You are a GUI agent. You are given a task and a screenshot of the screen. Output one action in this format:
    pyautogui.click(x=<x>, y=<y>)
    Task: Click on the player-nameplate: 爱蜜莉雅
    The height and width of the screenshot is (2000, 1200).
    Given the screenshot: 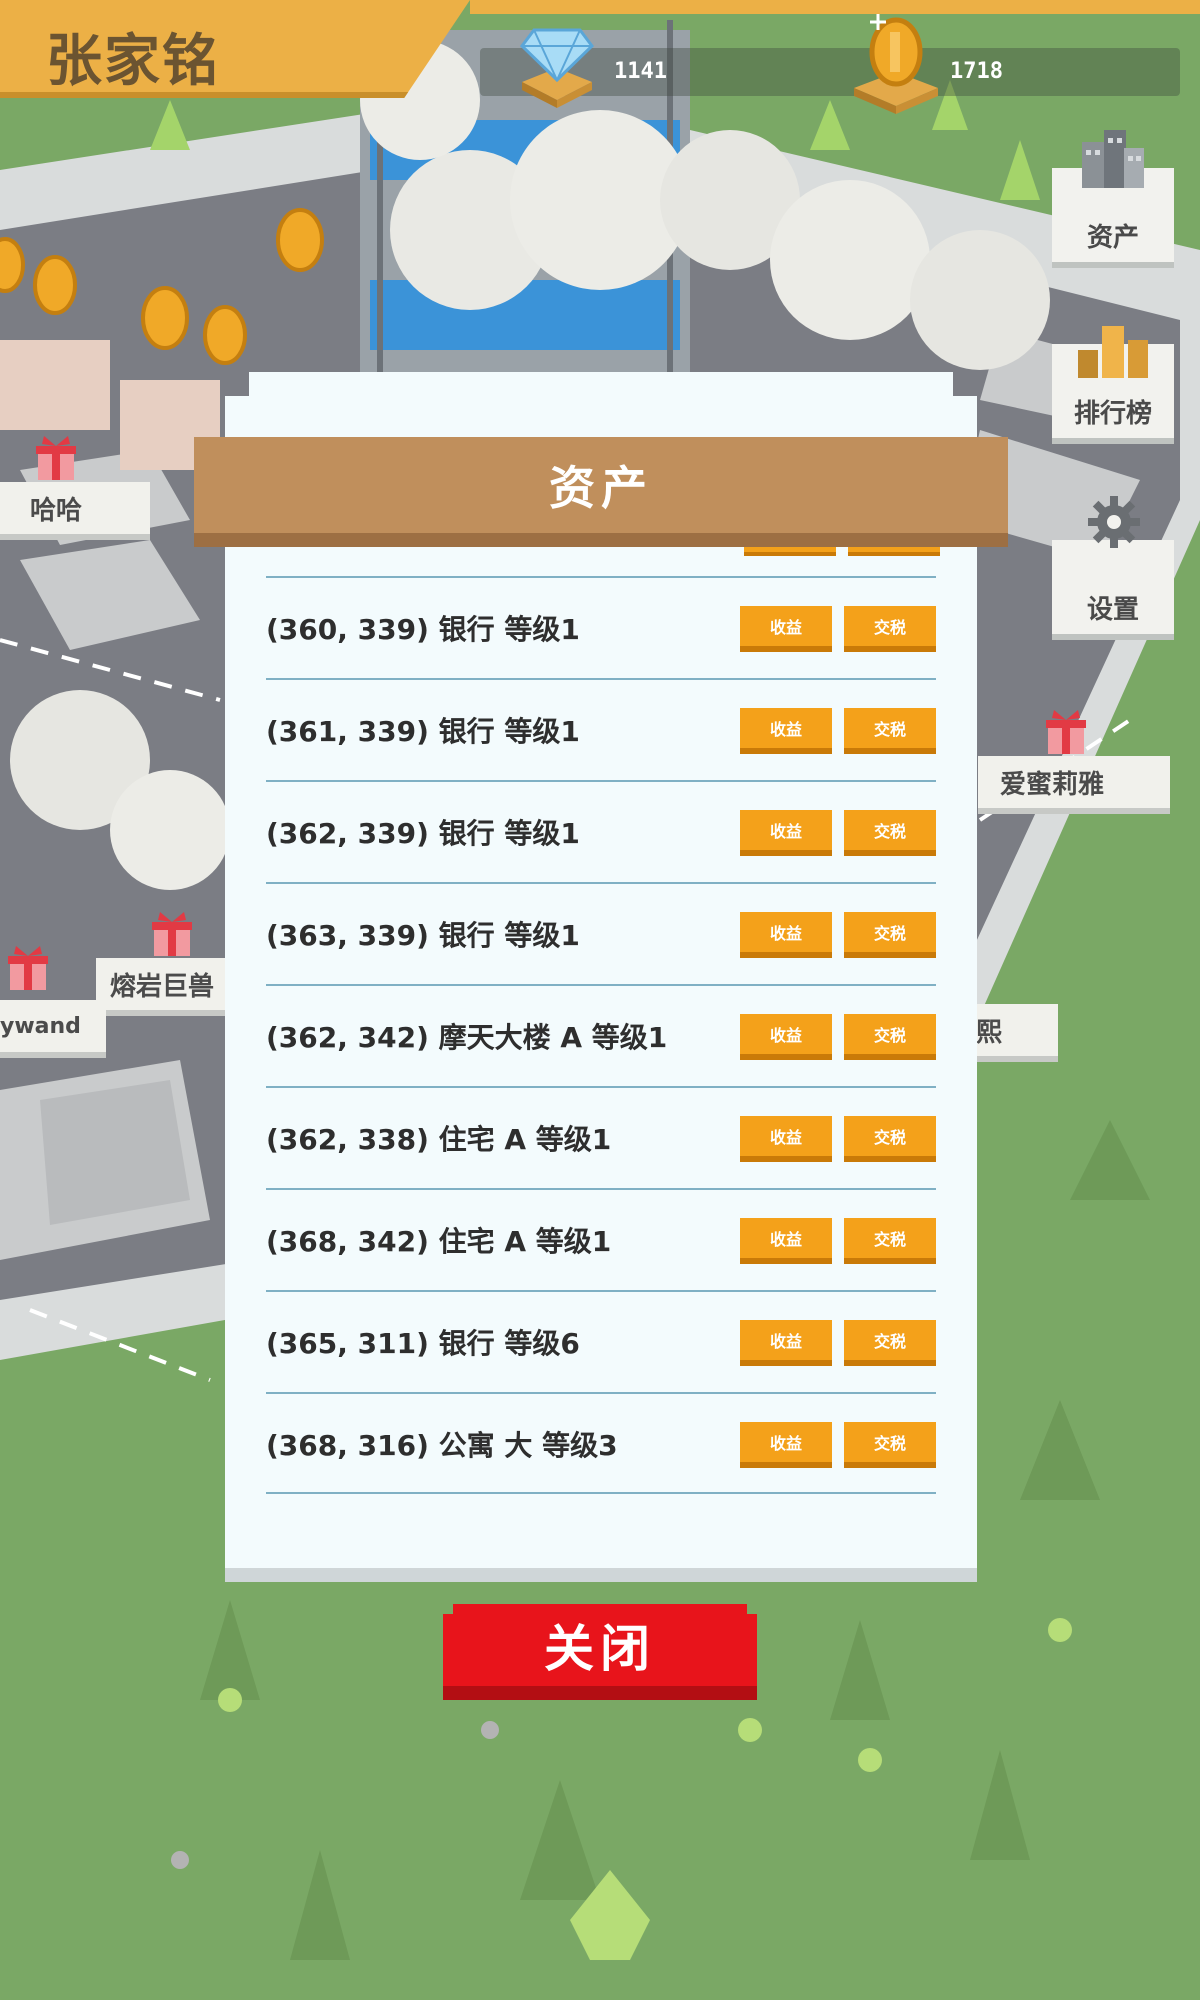 What is the action you would take?
    pyautogui.click(x=1074, y=785)
    